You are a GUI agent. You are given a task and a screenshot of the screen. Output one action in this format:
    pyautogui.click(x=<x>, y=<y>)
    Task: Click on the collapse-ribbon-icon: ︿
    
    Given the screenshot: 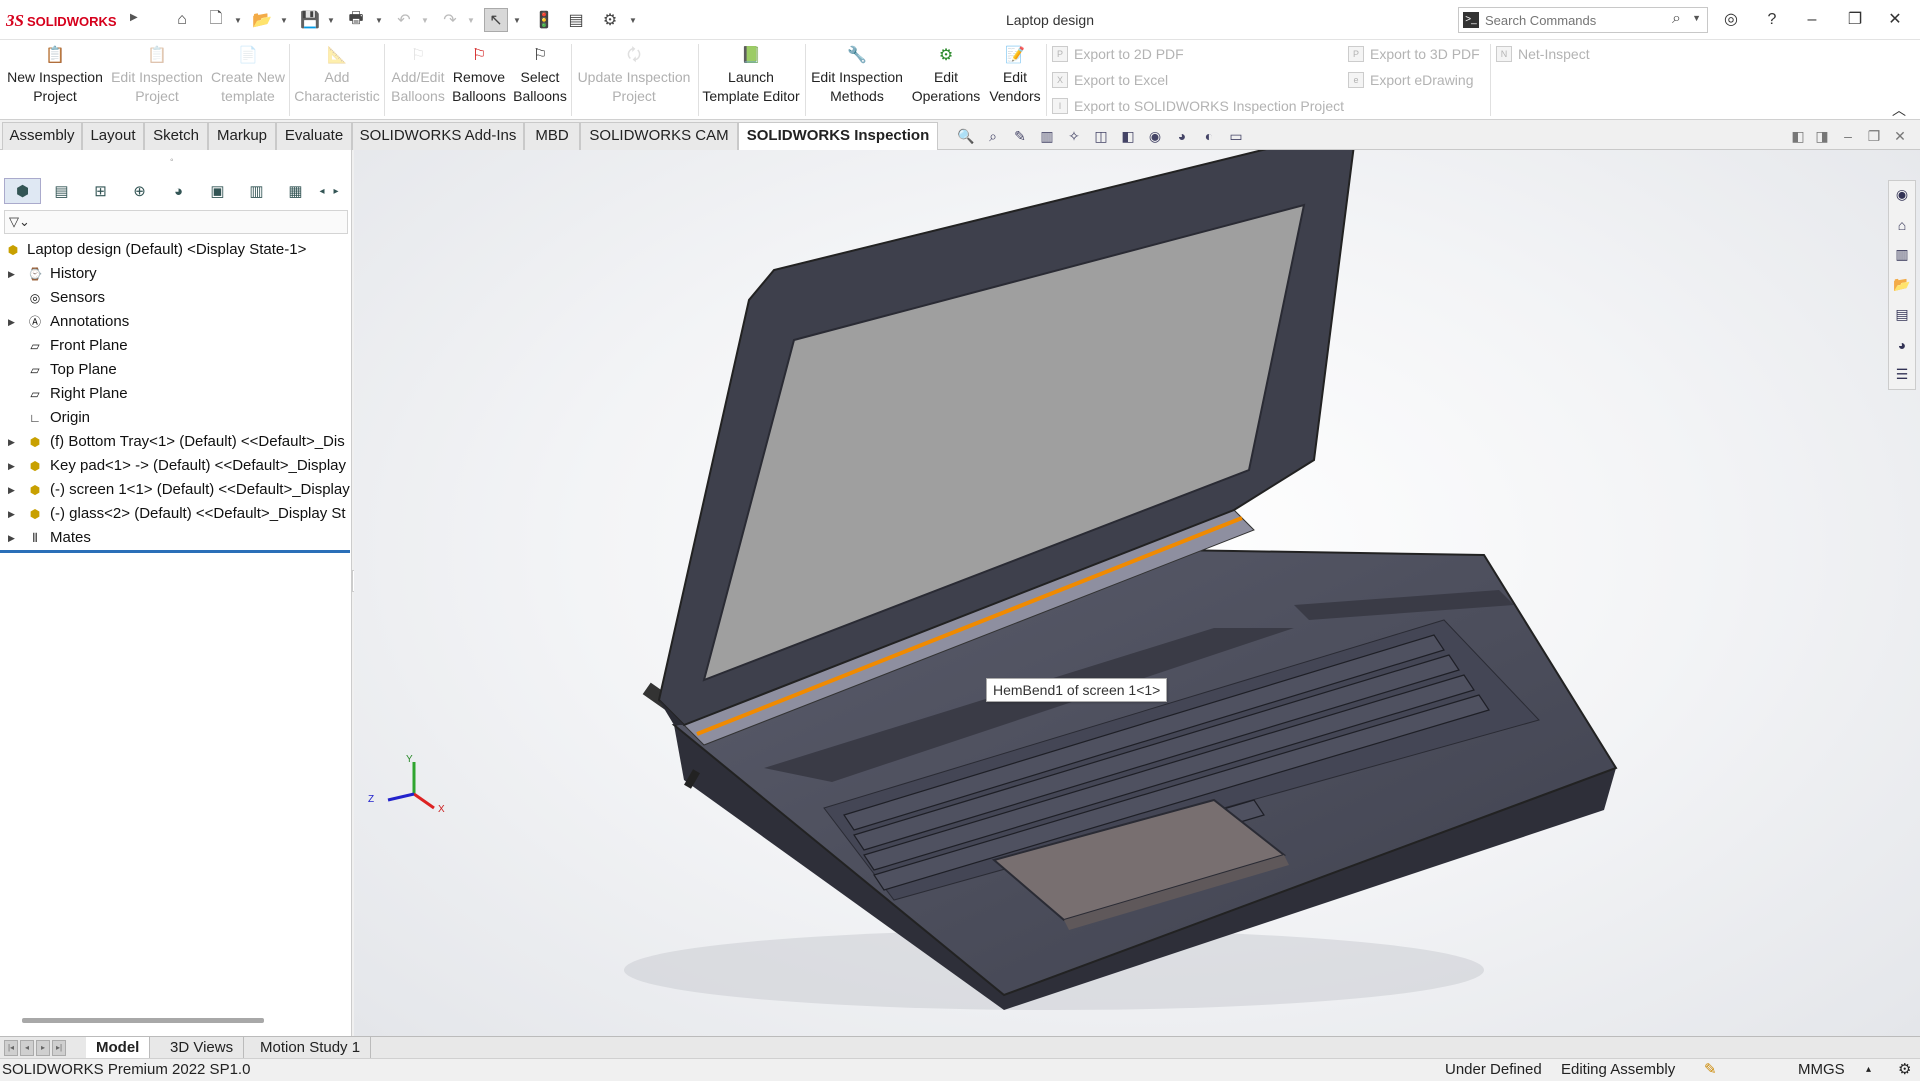 What is the action you would take?
    pyautogui.click(x=1899, y=110)
    